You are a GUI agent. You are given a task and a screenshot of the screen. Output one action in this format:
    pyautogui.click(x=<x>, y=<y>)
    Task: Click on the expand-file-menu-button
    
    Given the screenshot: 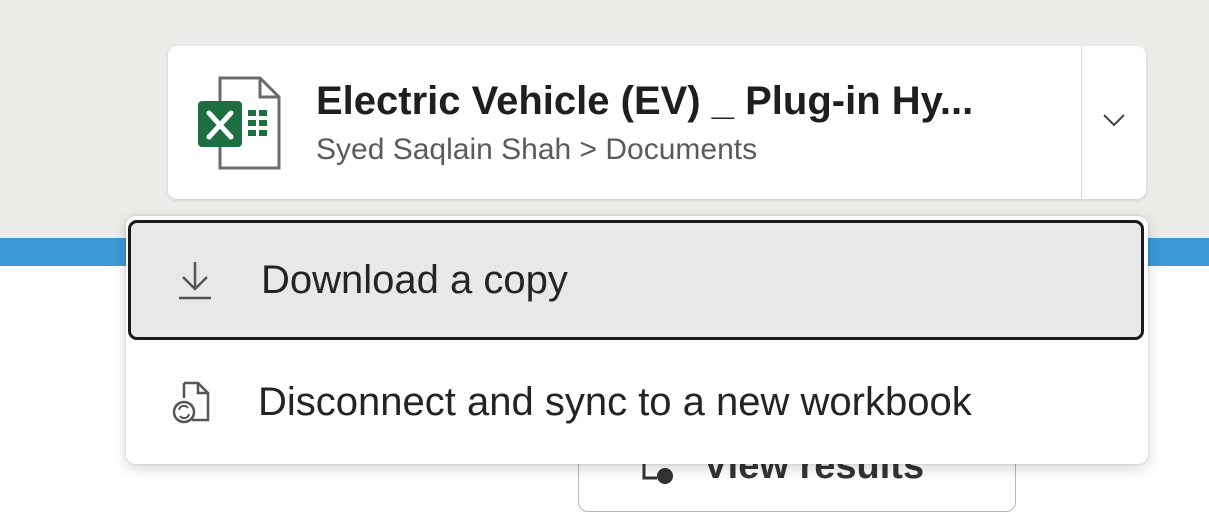 What is the action you would take?
    pyautogui.click(x=1114, y=122)
    